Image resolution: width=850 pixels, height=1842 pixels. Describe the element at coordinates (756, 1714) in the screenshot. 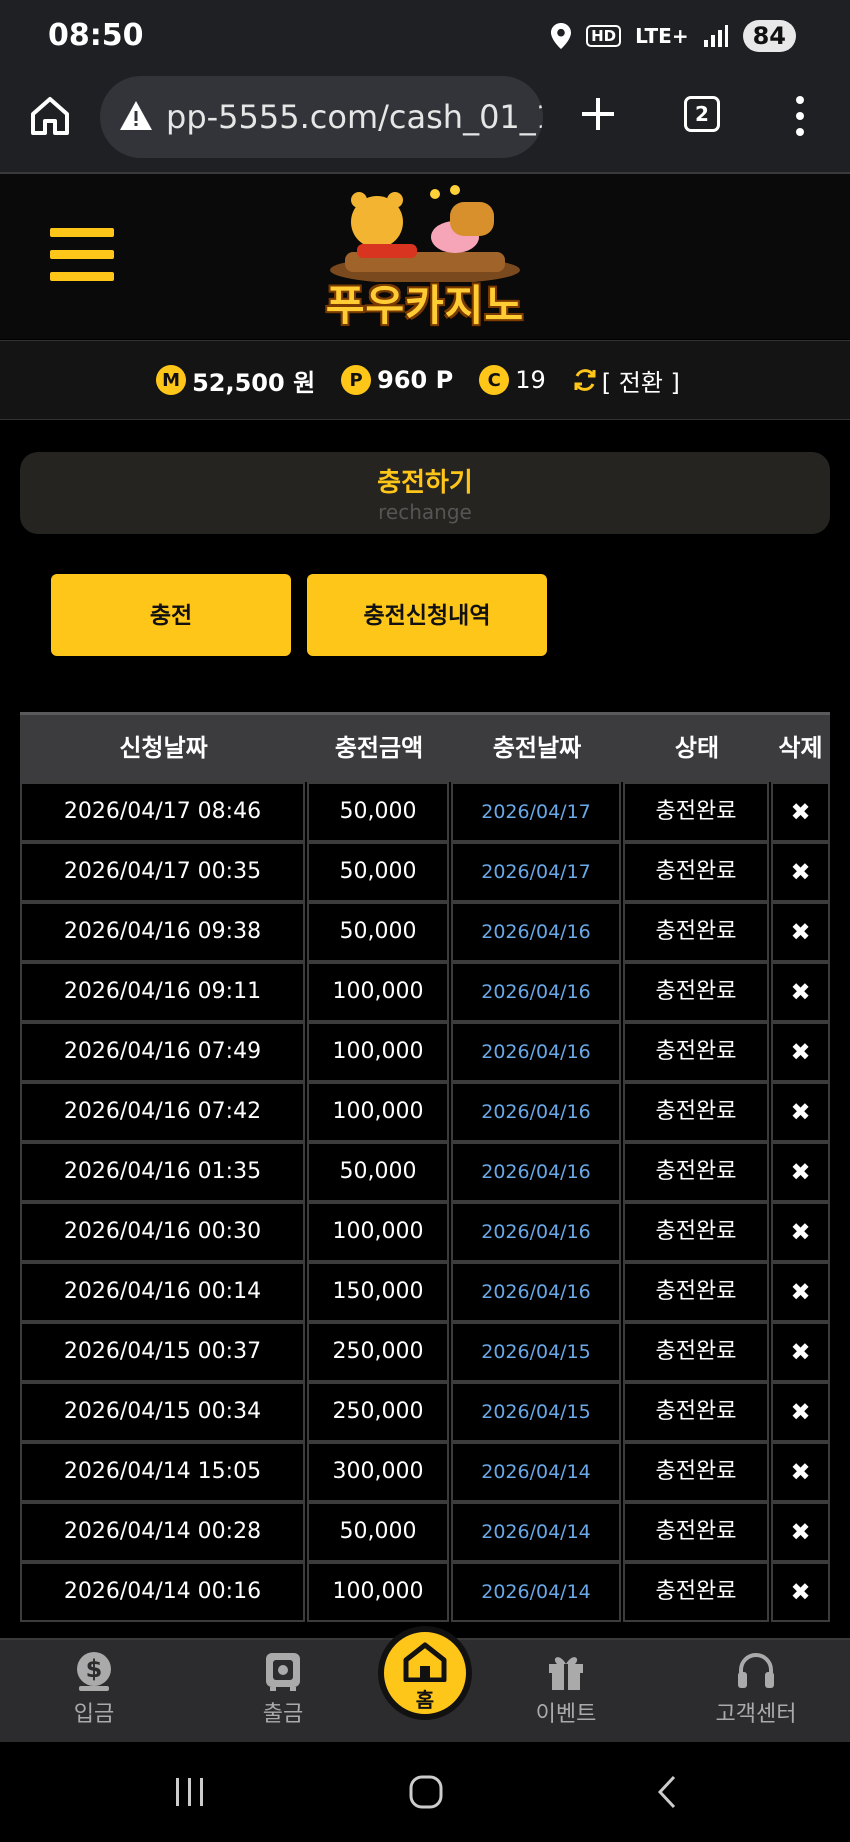

I see `nav-support-label: 고객센터` at that location.